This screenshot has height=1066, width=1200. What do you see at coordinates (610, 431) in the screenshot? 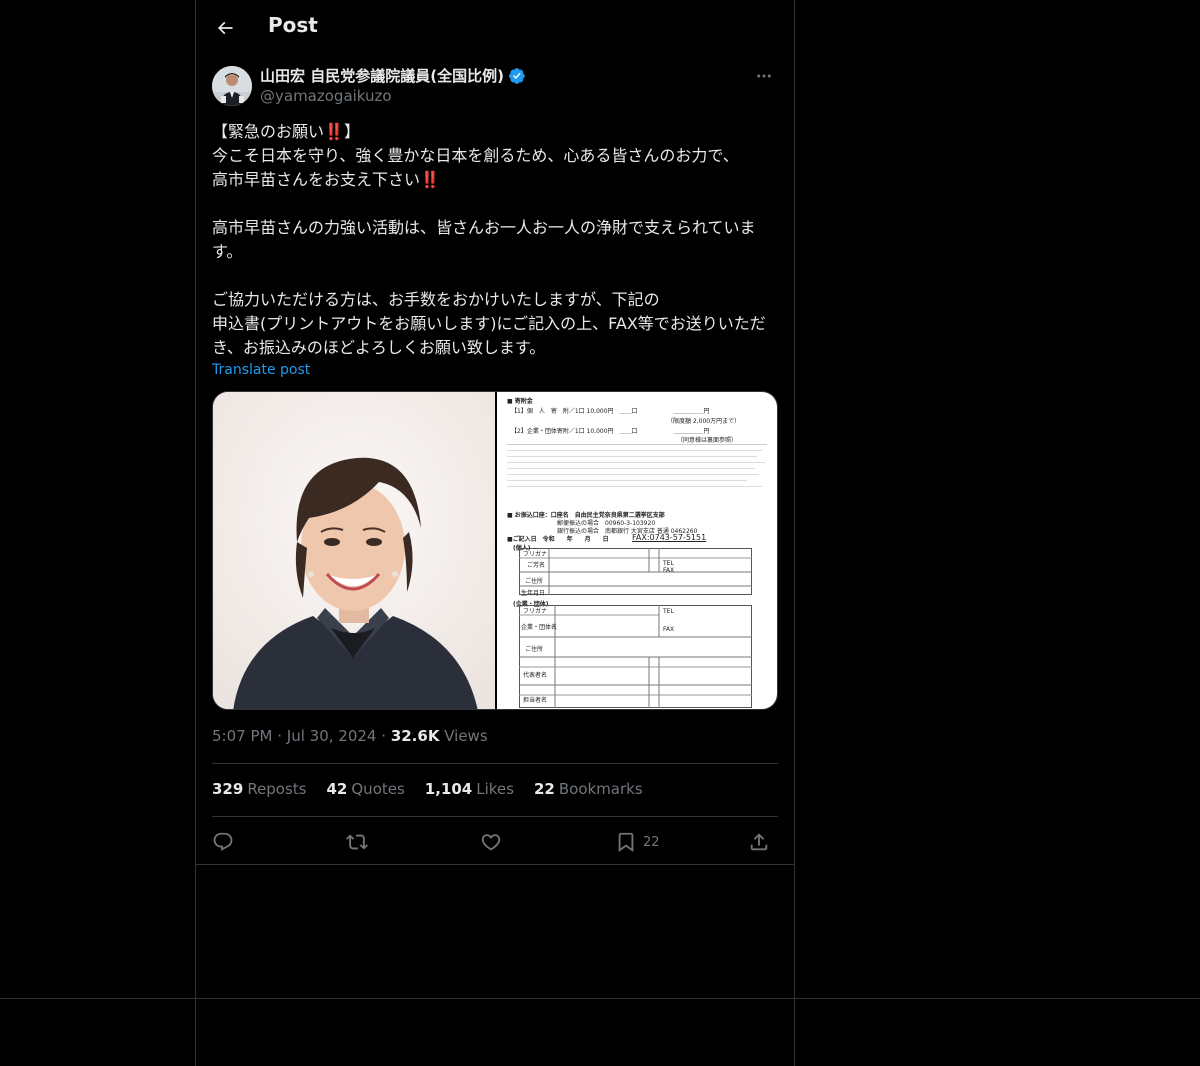
I see `form-row-corporate: 【2】企業・団体寄附／1口 10,000円 ＿＿口 ＿＿＿＿＿円` at bounding box center [610, 431].